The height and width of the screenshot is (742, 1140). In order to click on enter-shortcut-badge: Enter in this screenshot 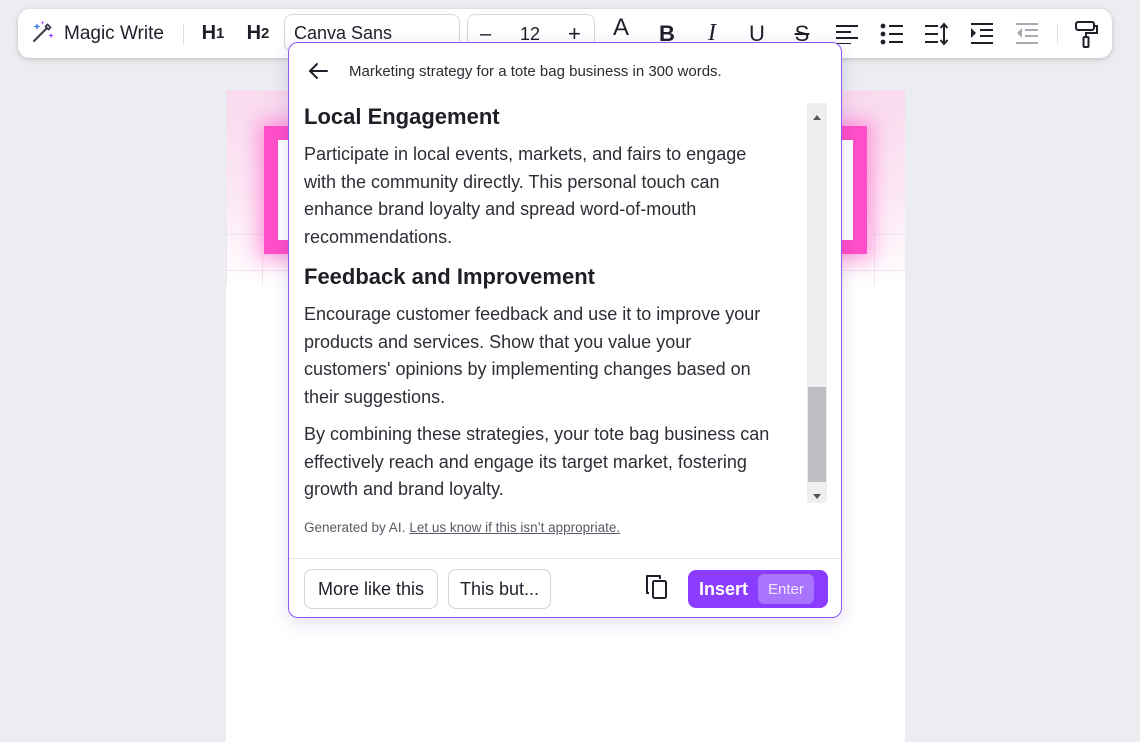, I will do `click(786, 589)`.